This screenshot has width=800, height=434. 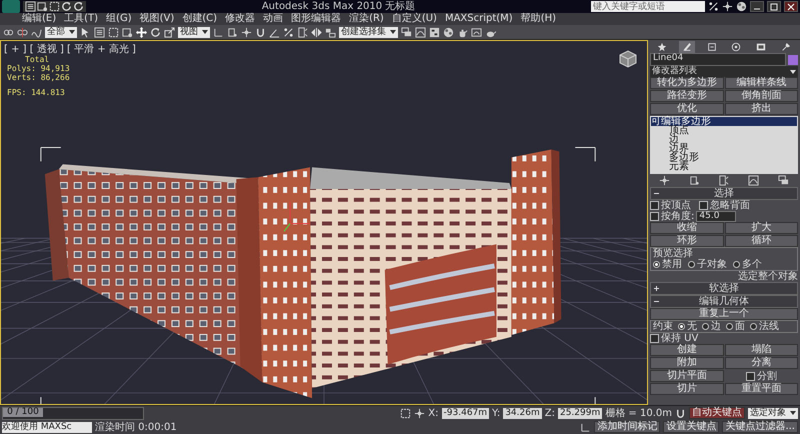 What do you see at coordinates (761, 83) in the screenshot?
I see `modifier-button: 编辑样条线` at bounding box center [761, 83].